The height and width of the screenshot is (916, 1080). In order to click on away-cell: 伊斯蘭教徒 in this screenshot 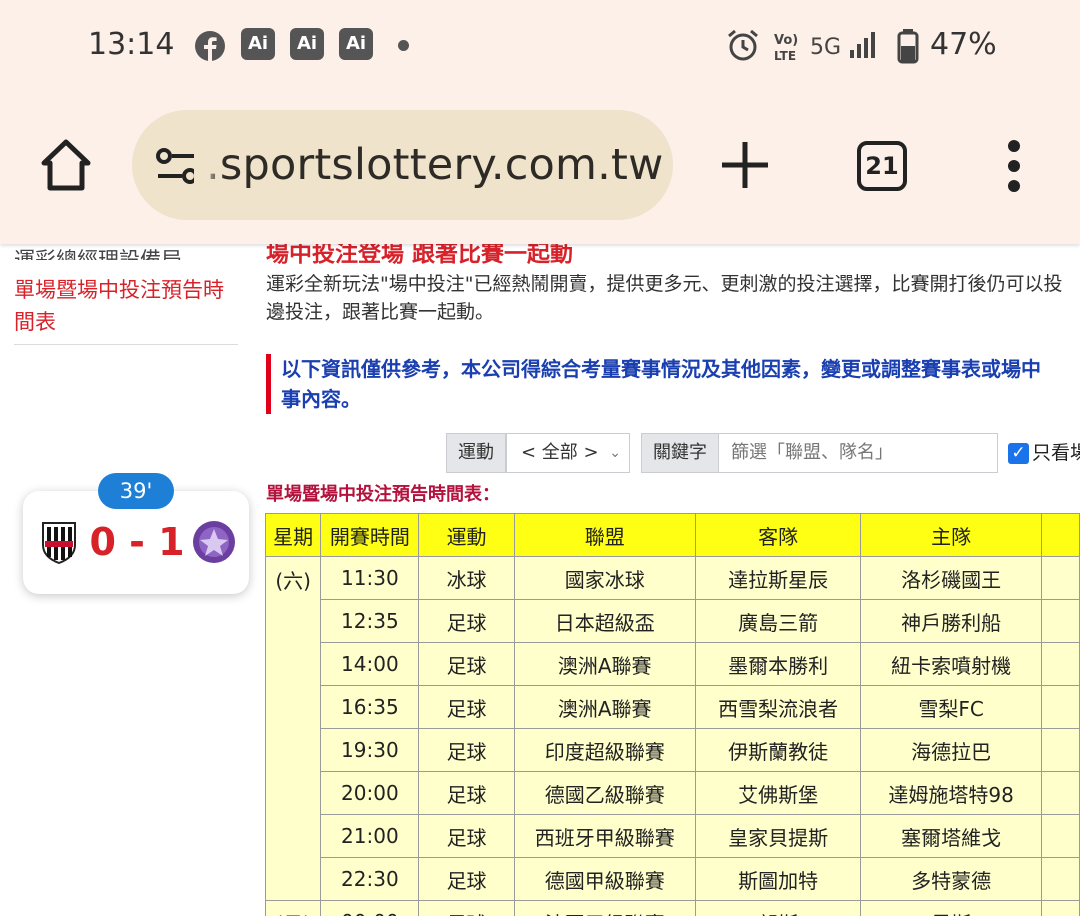, I will do `click(778, 750)`.